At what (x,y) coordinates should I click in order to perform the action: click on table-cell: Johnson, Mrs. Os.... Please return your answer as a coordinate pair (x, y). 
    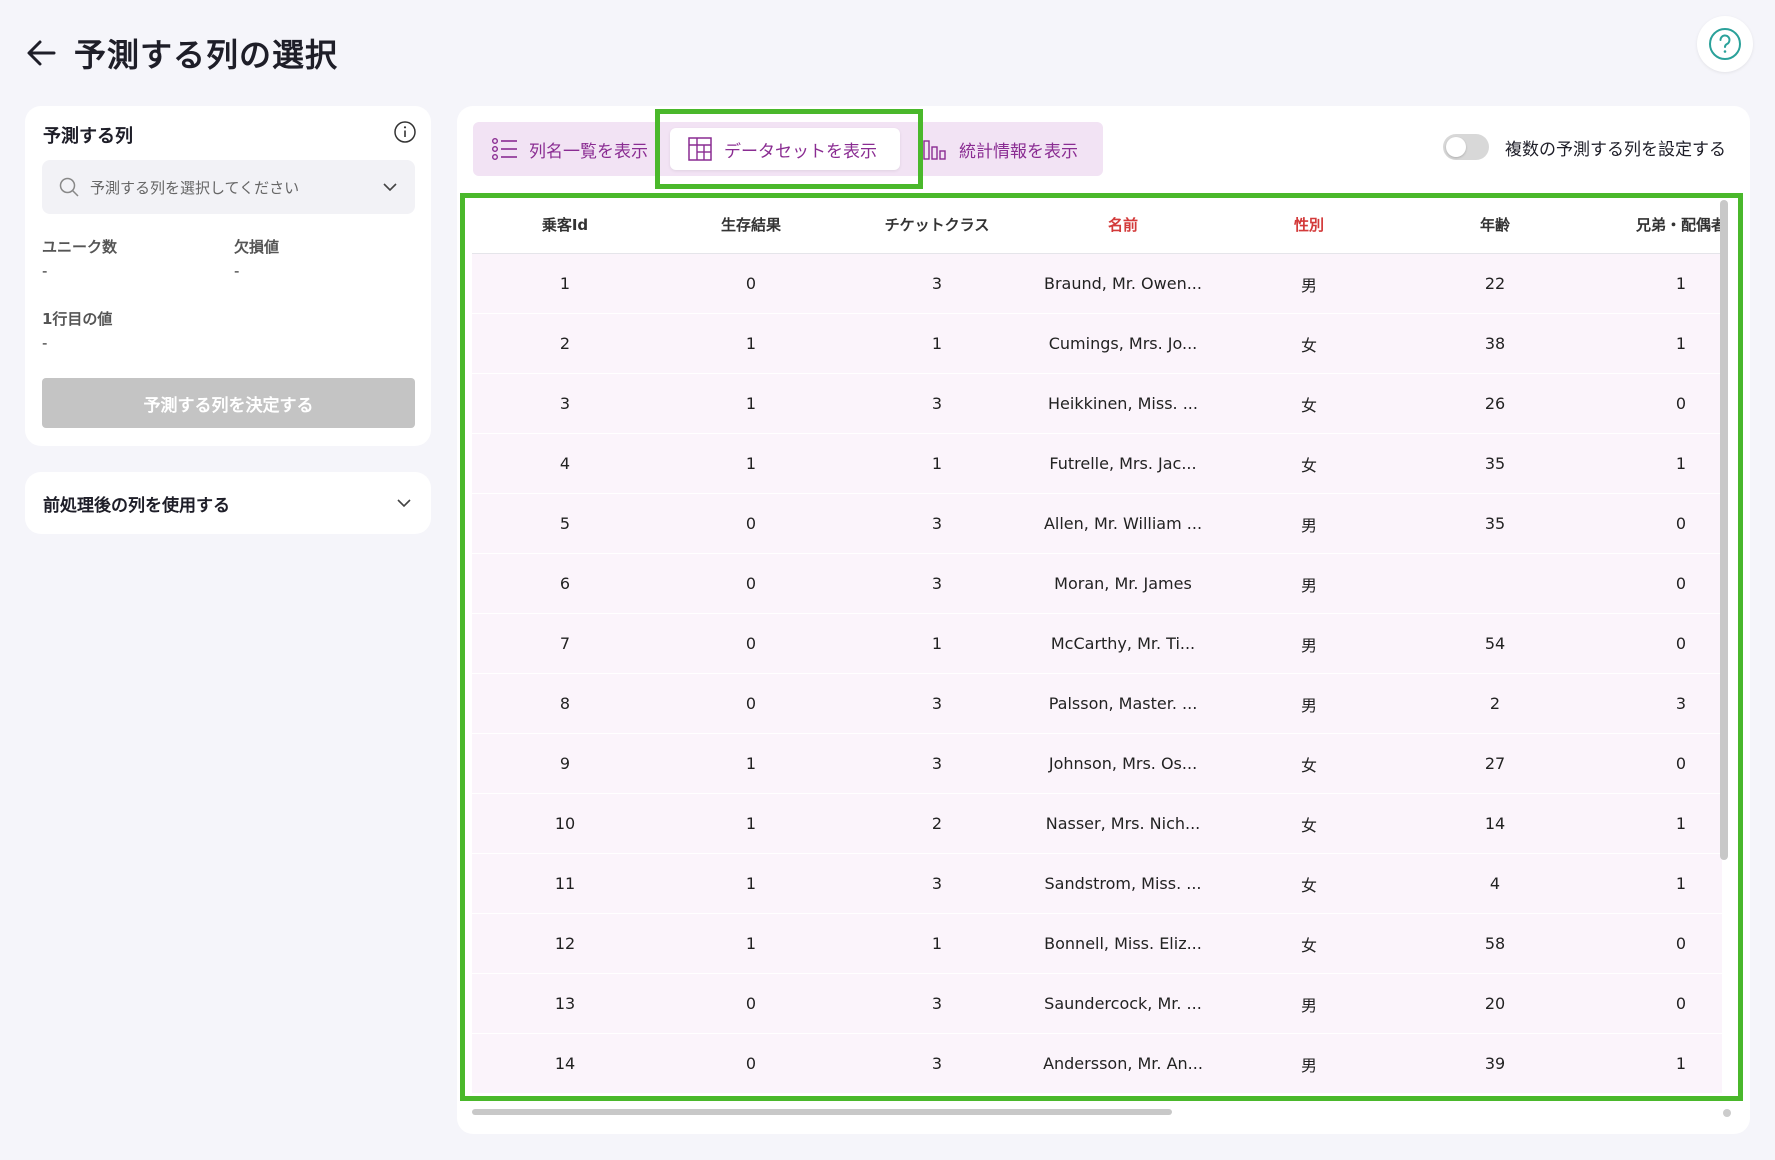
    Looking at the image, I should click on (1123, 763).